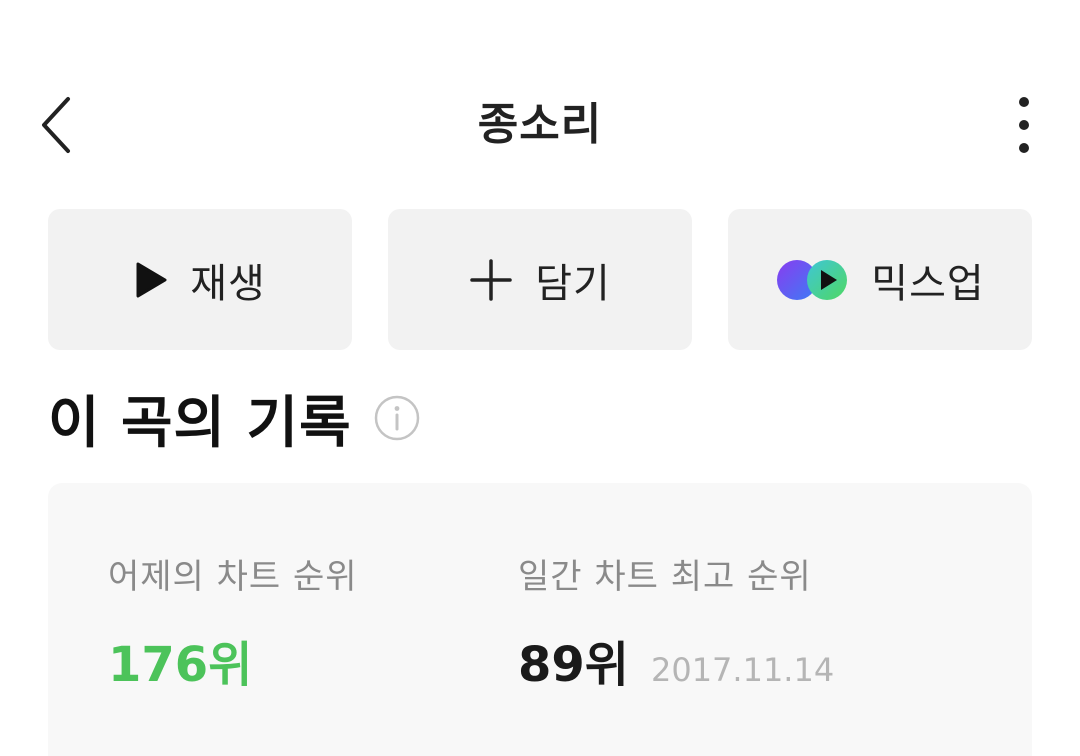 This screenshot has width=1080, height=756. What do you see at coordinates (233, 625) in the screenshot?
I see `yesterday-rank: 어제의 차트 순위 176위` at bounding box center [233, 625].